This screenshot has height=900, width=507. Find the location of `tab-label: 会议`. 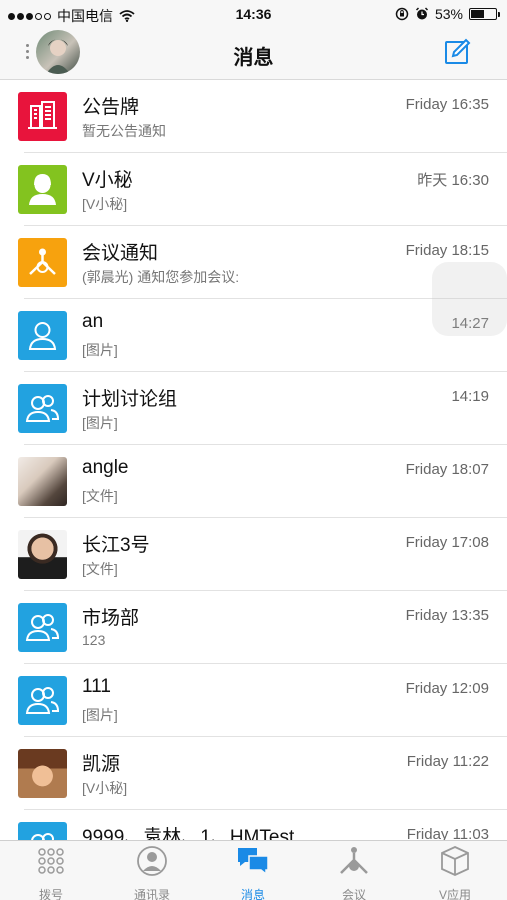

tab-label: 会议 is located at coordinates (353, 894).